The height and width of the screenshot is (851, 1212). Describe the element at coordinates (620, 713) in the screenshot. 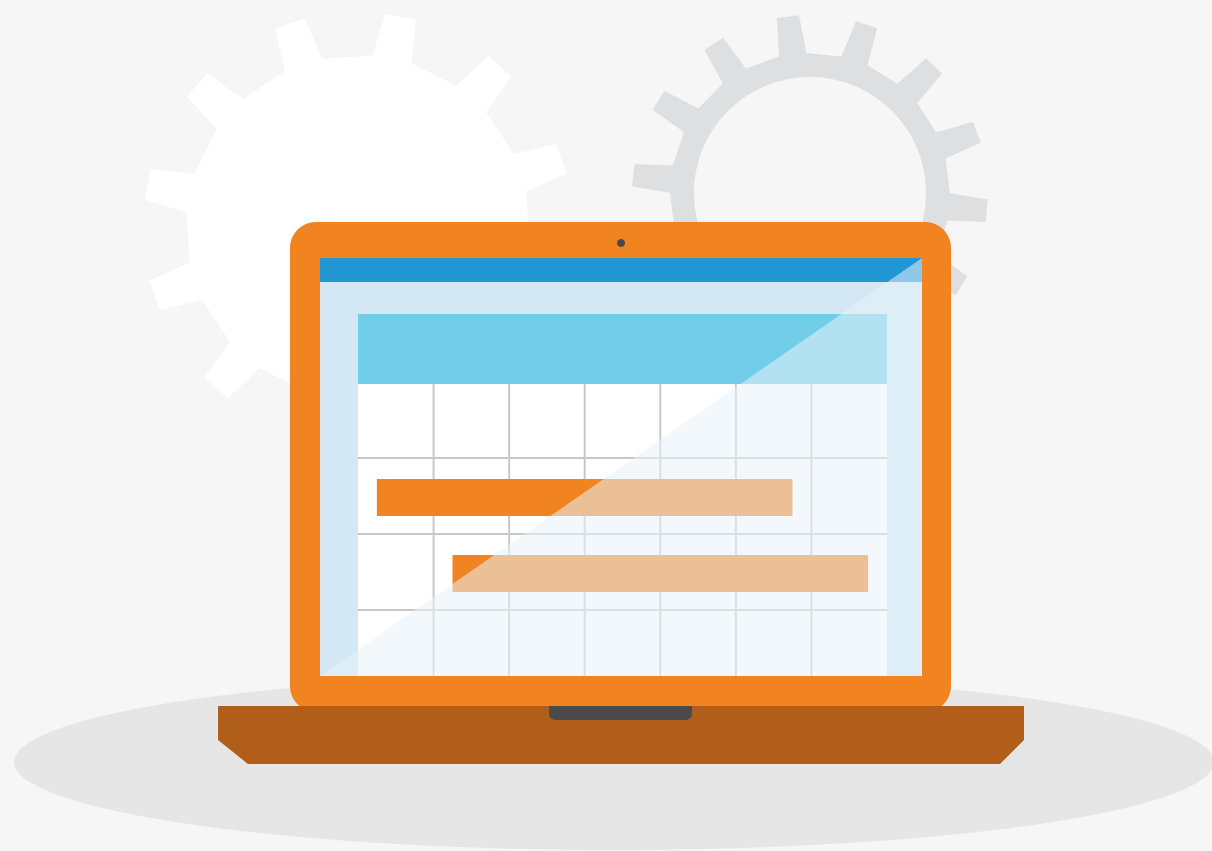

I see `trackpad-notch` at that location.